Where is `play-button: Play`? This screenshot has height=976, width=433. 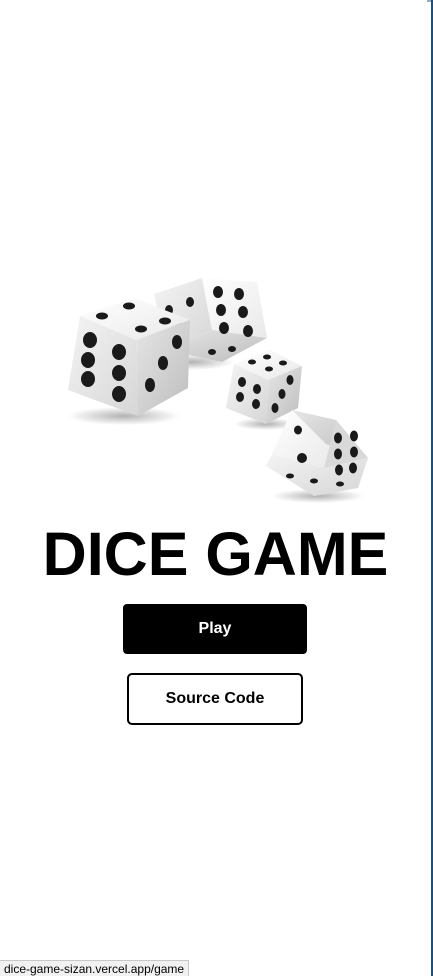
play-button: Play is located at coordinates (215, 629).